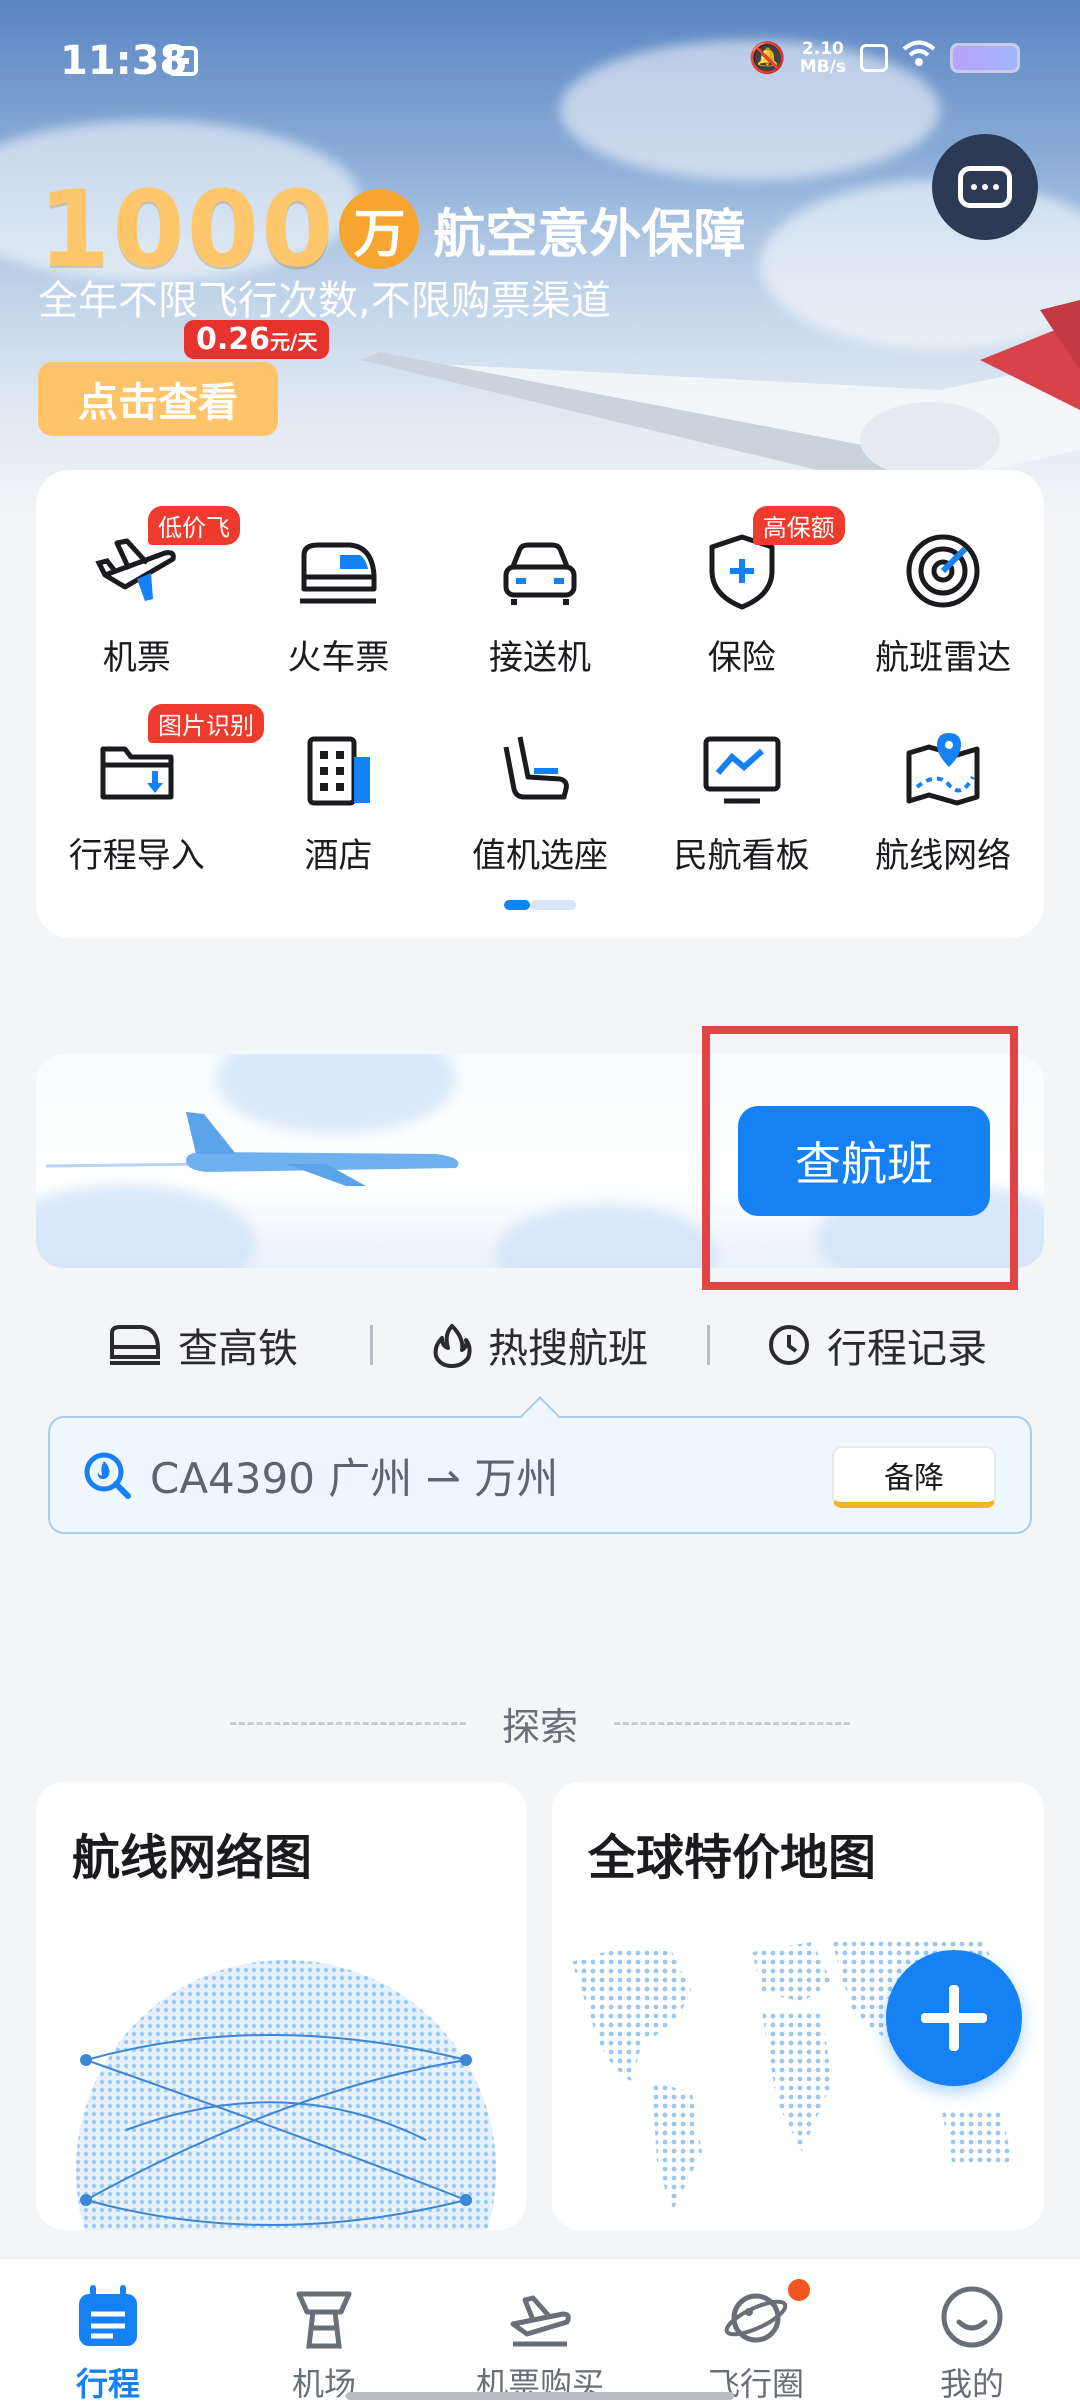 The image size is (1080, 2408). I want to click on planet-icon, so click(756, 2317).